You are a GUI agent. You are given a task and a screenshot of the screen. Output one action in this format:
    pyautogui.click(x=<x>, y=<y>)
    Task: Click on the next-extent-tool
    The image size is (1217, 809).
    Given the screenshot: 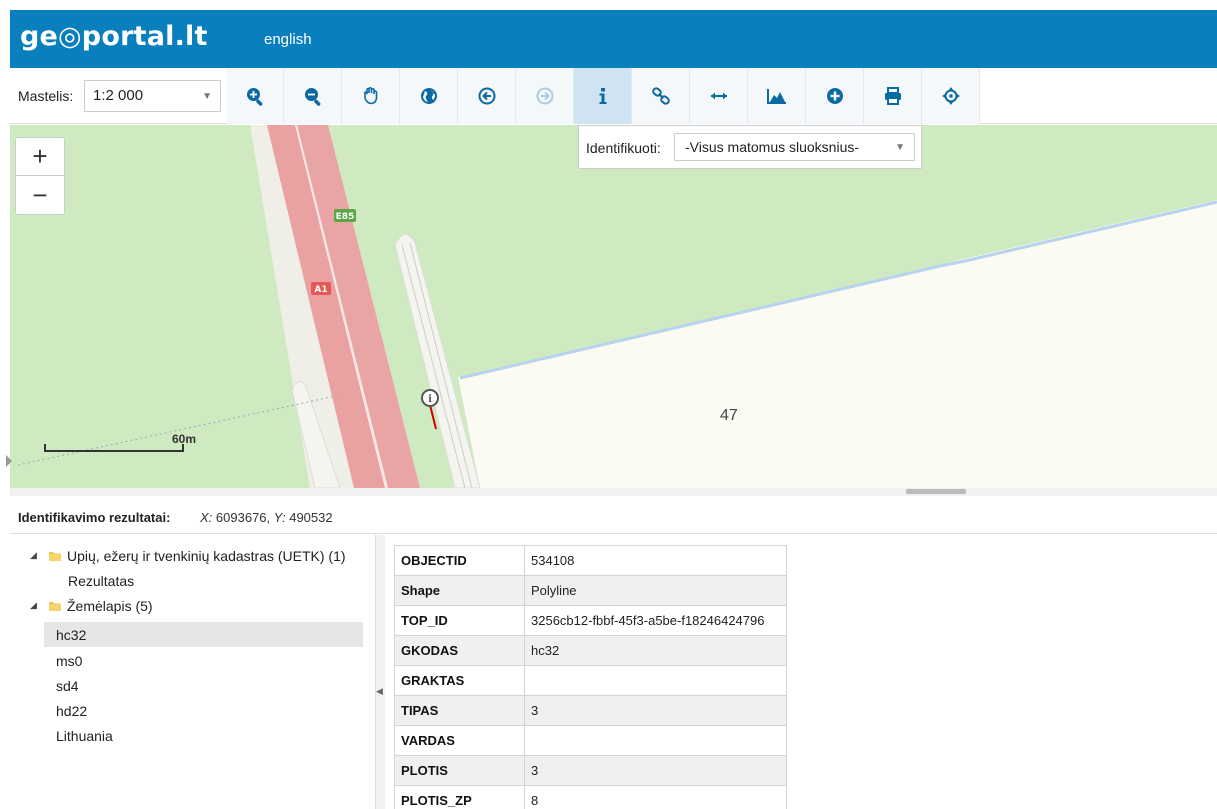 What is the action you would take?
    pyautogui.click(x=545, y=96)
    